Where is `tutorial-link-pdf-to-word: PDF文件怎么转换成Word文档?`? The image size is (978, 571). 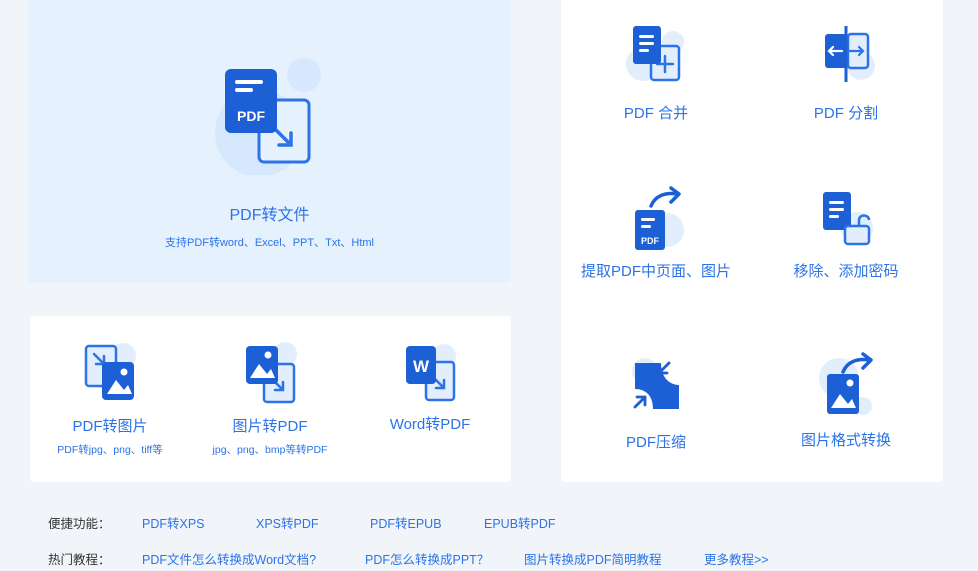
tutorial-link-pdf-to-word: PDF文件怎么转换成Word文档? is located at coordinates (229, 558).